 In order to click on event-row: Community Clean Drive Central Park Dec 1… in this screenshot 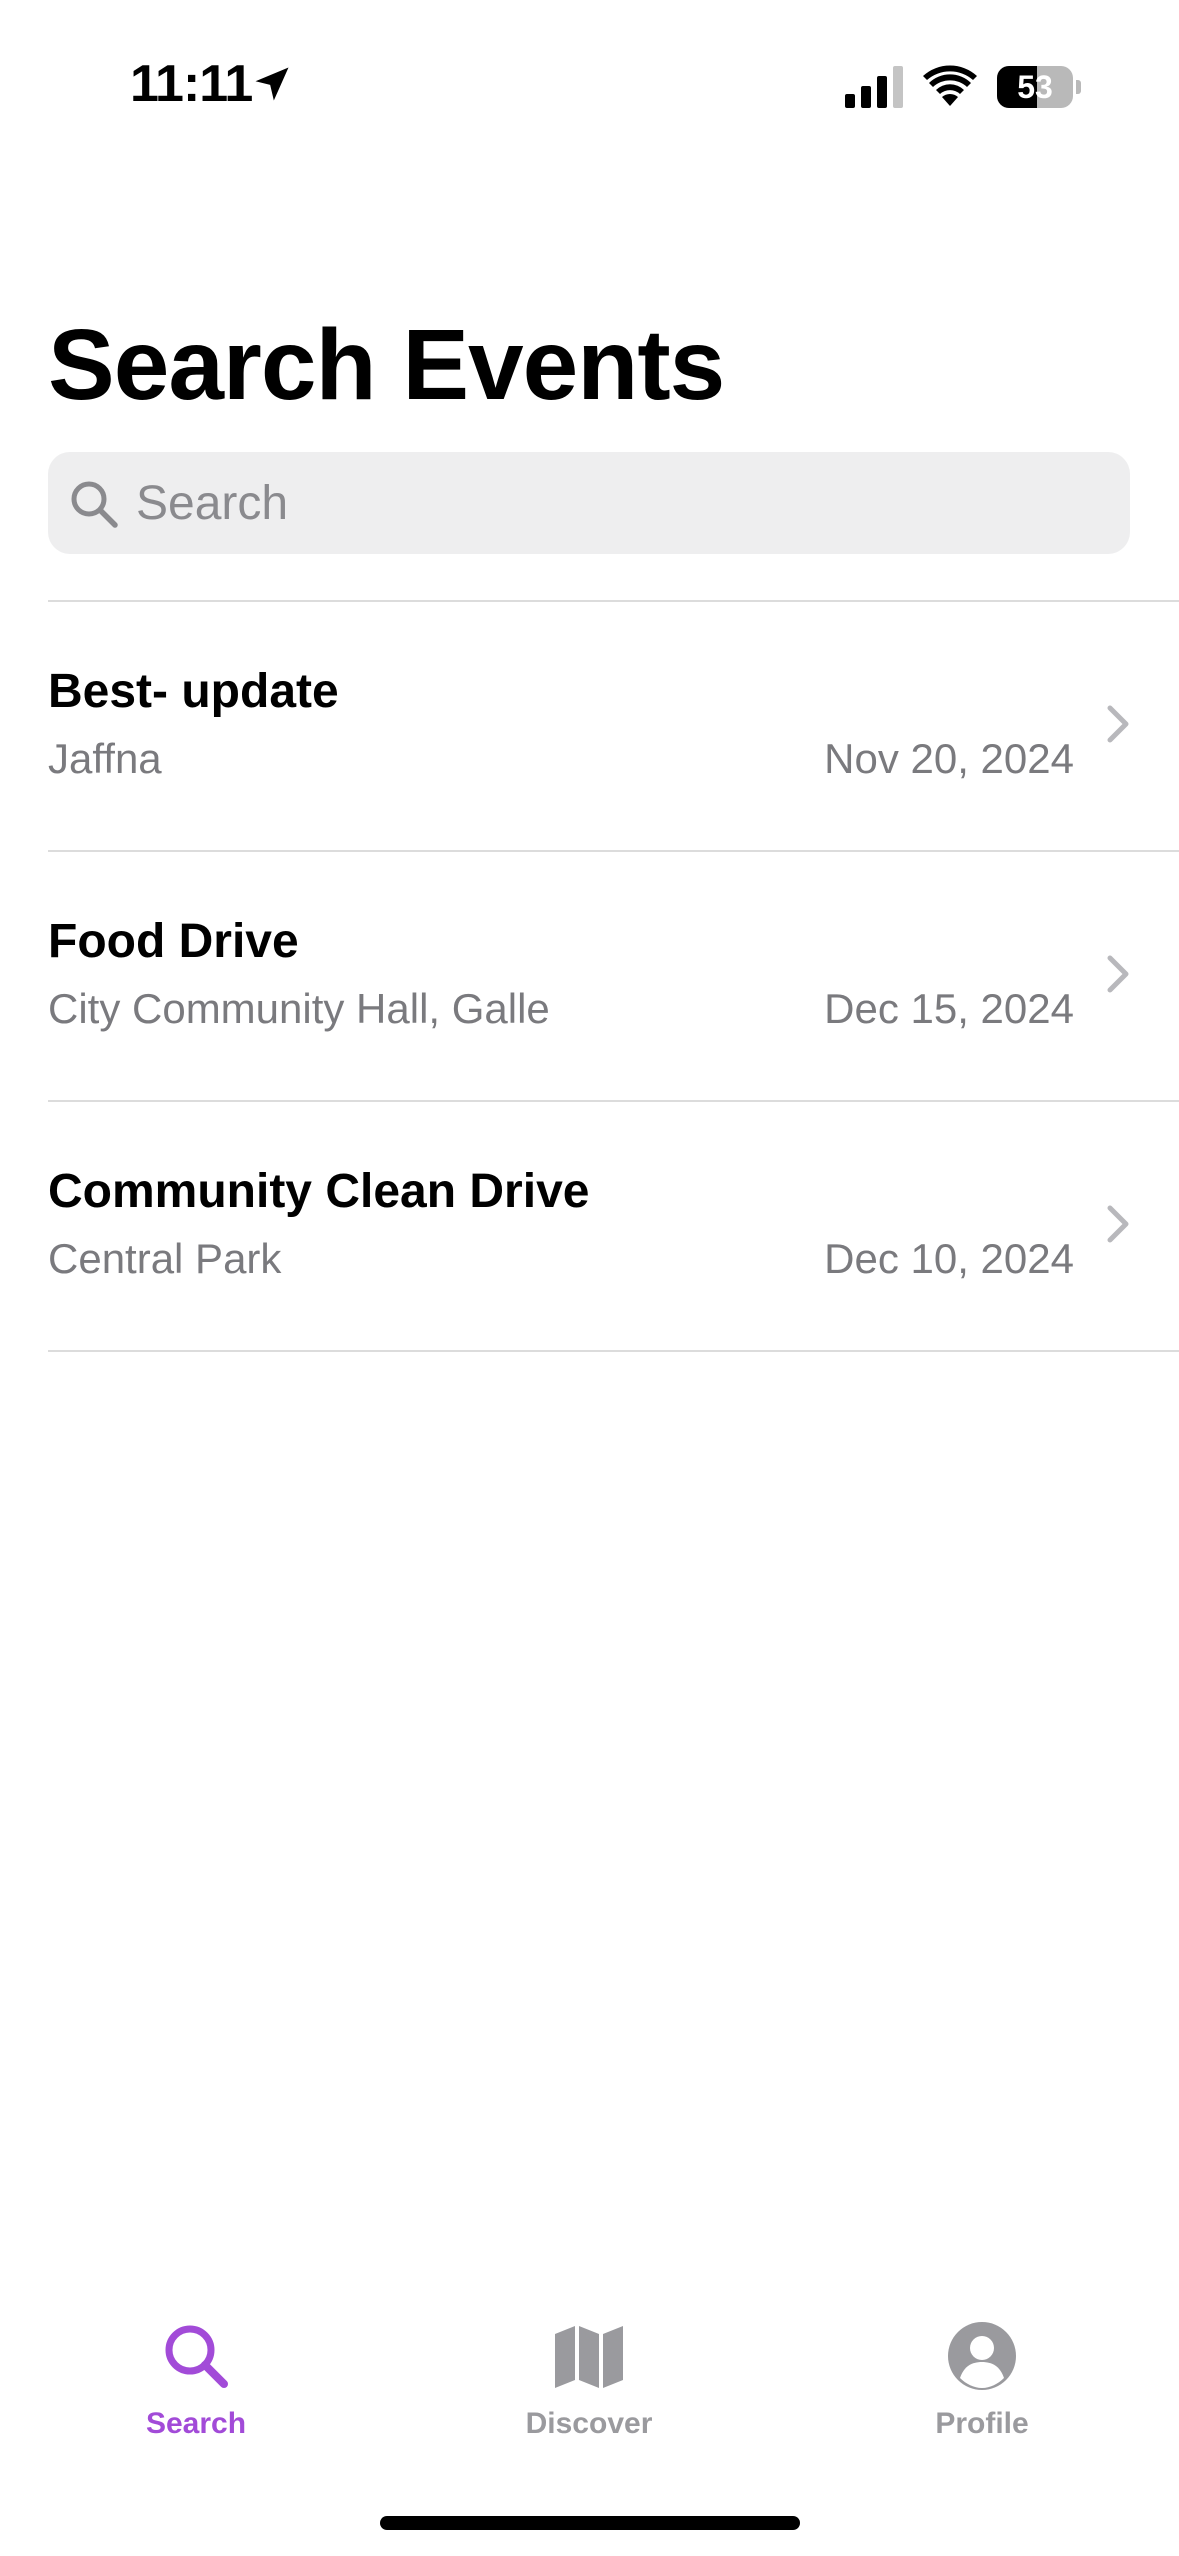, I will do `click(613, 1226)`.